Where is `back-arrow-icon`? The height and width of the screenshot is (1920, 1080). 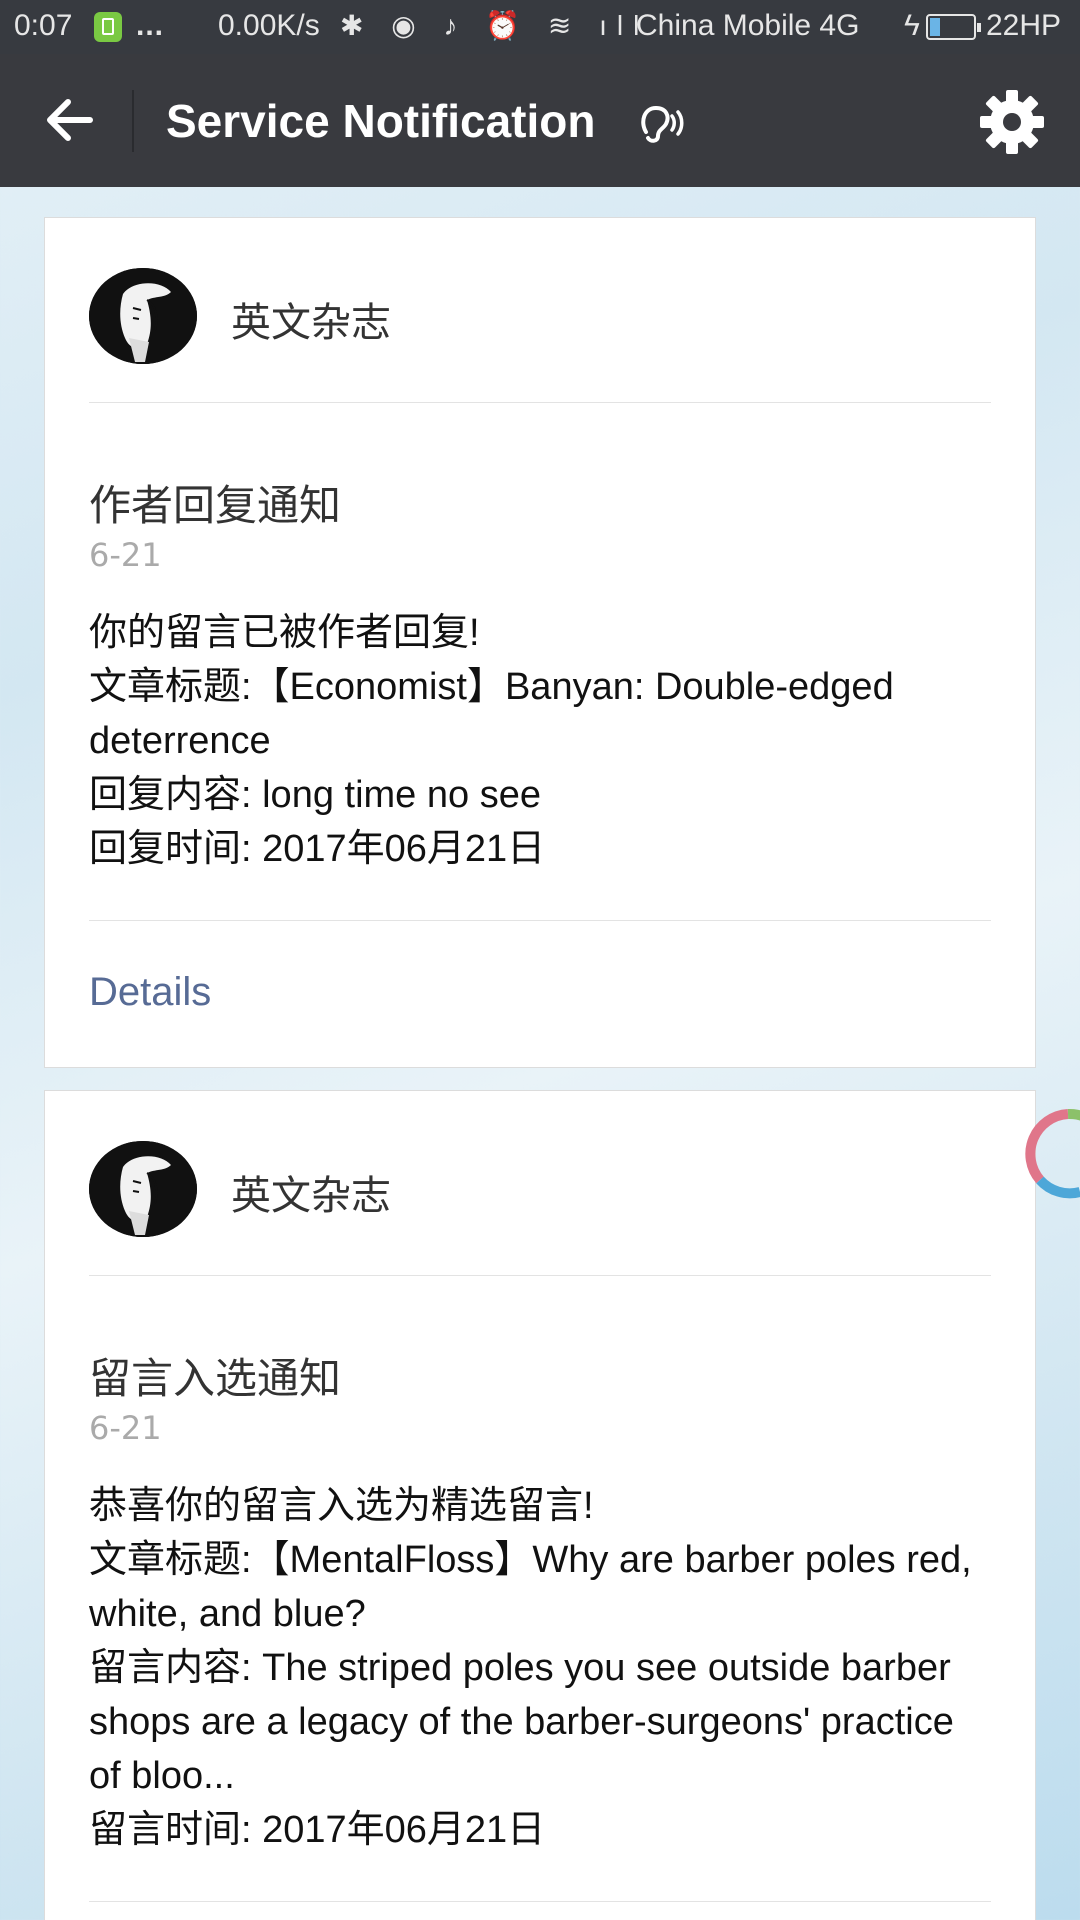 back-arrow-icon is located at coordinates (70, 120).